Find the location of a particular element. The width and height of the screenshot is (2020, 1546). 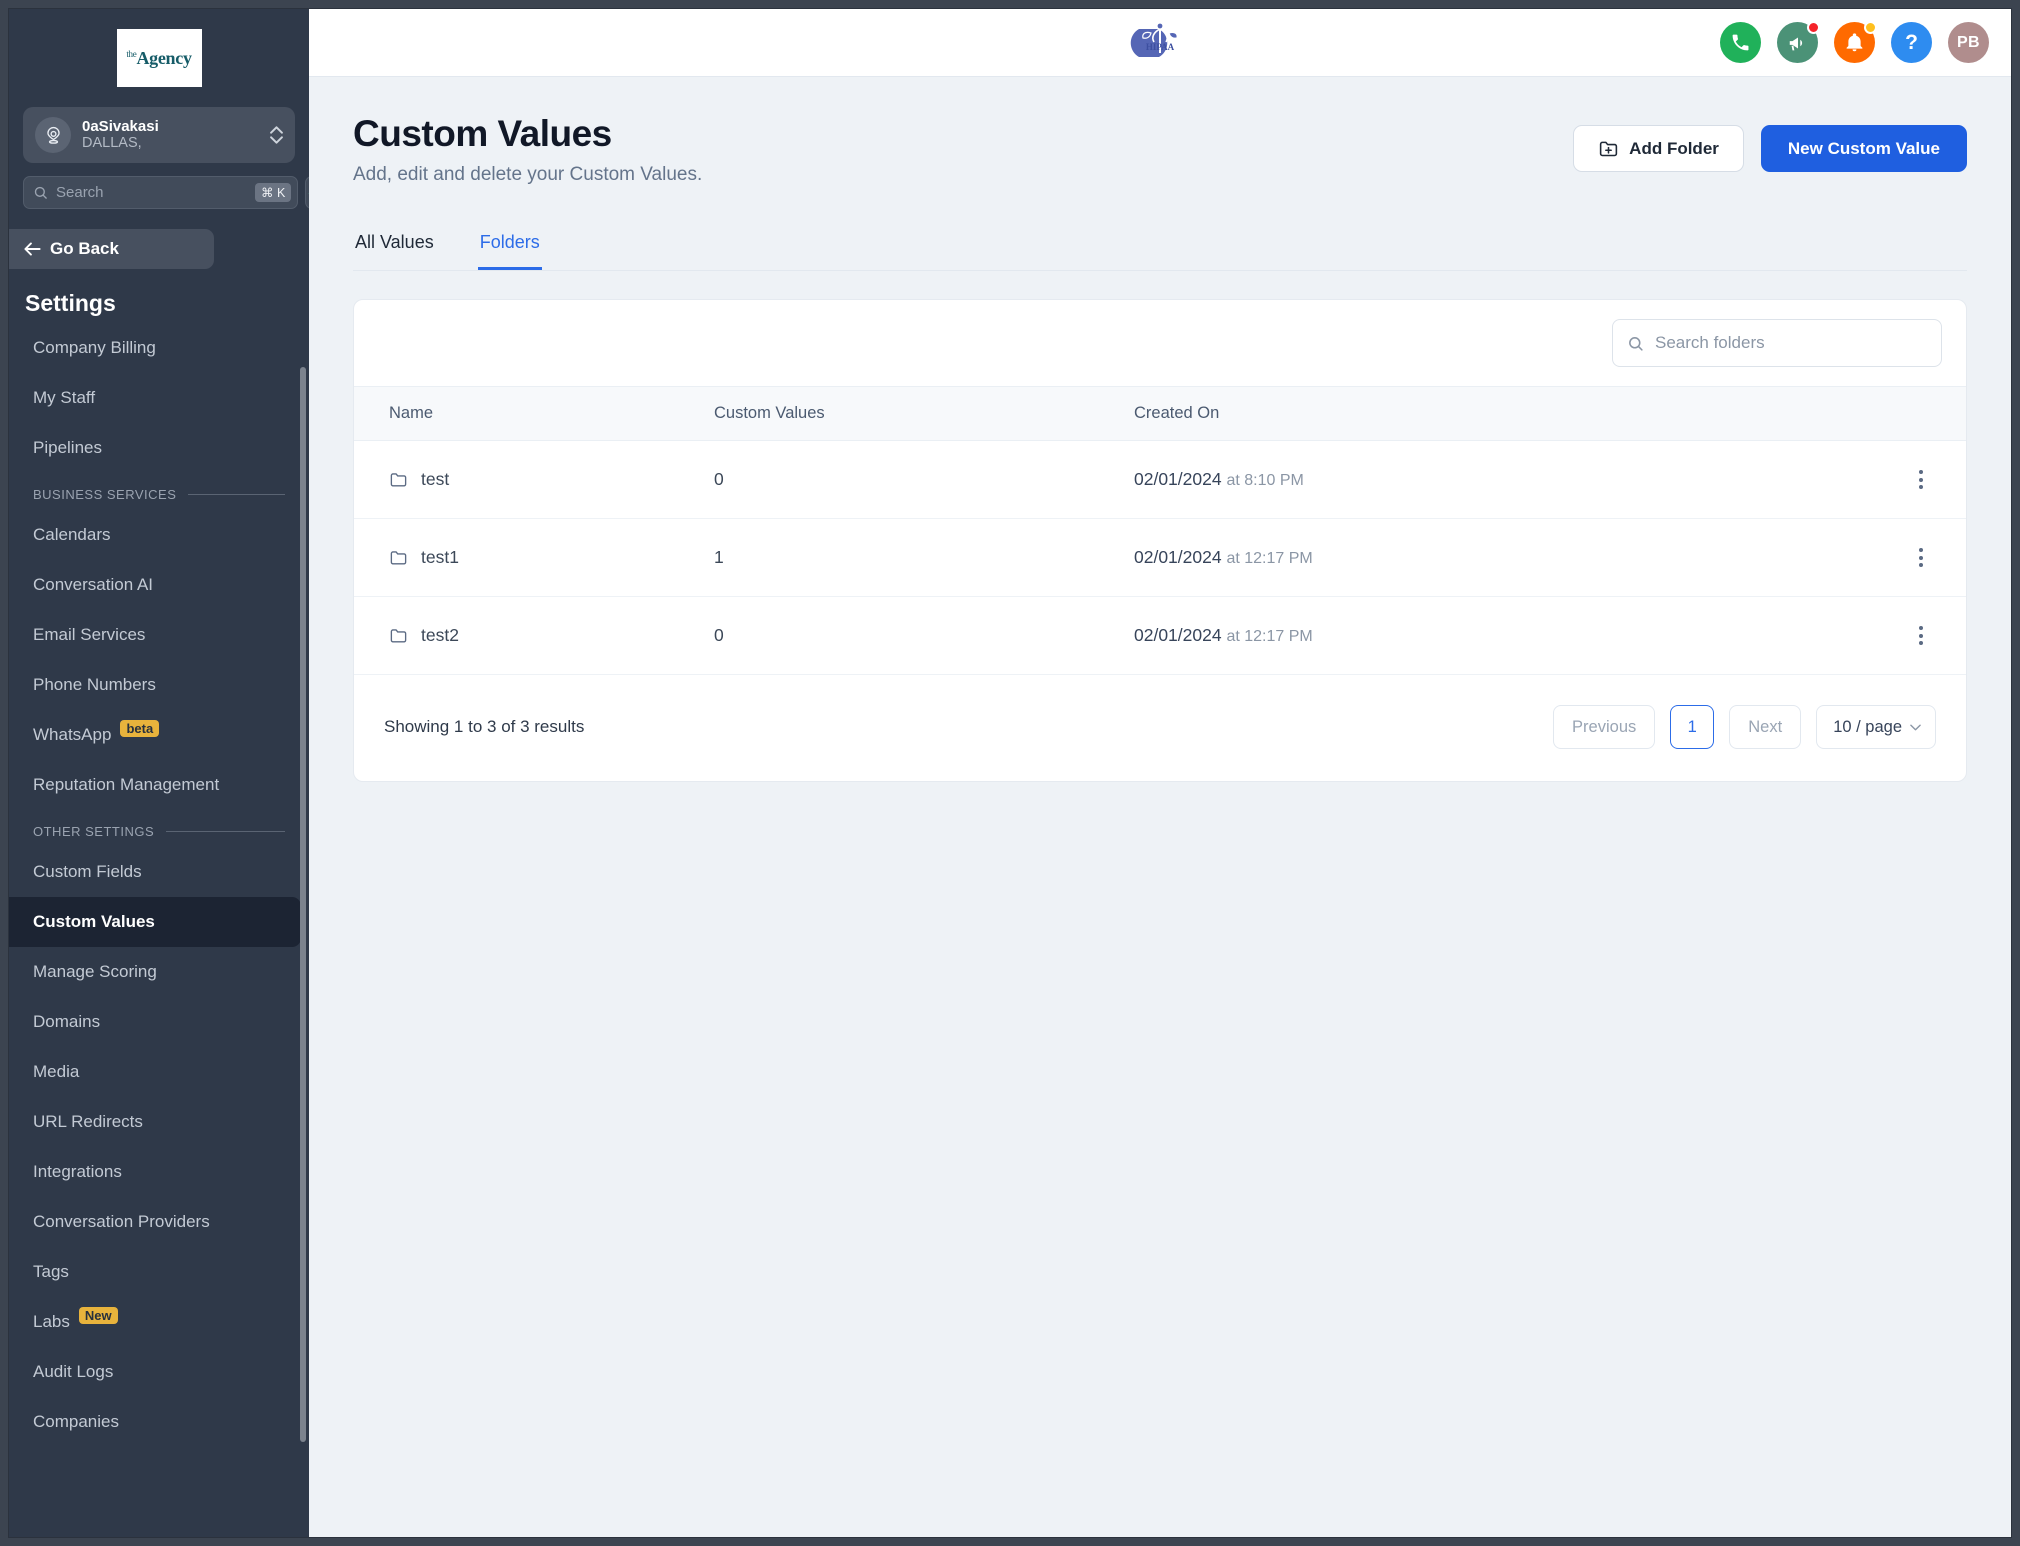

search-input is located at coordinates (155, 192).